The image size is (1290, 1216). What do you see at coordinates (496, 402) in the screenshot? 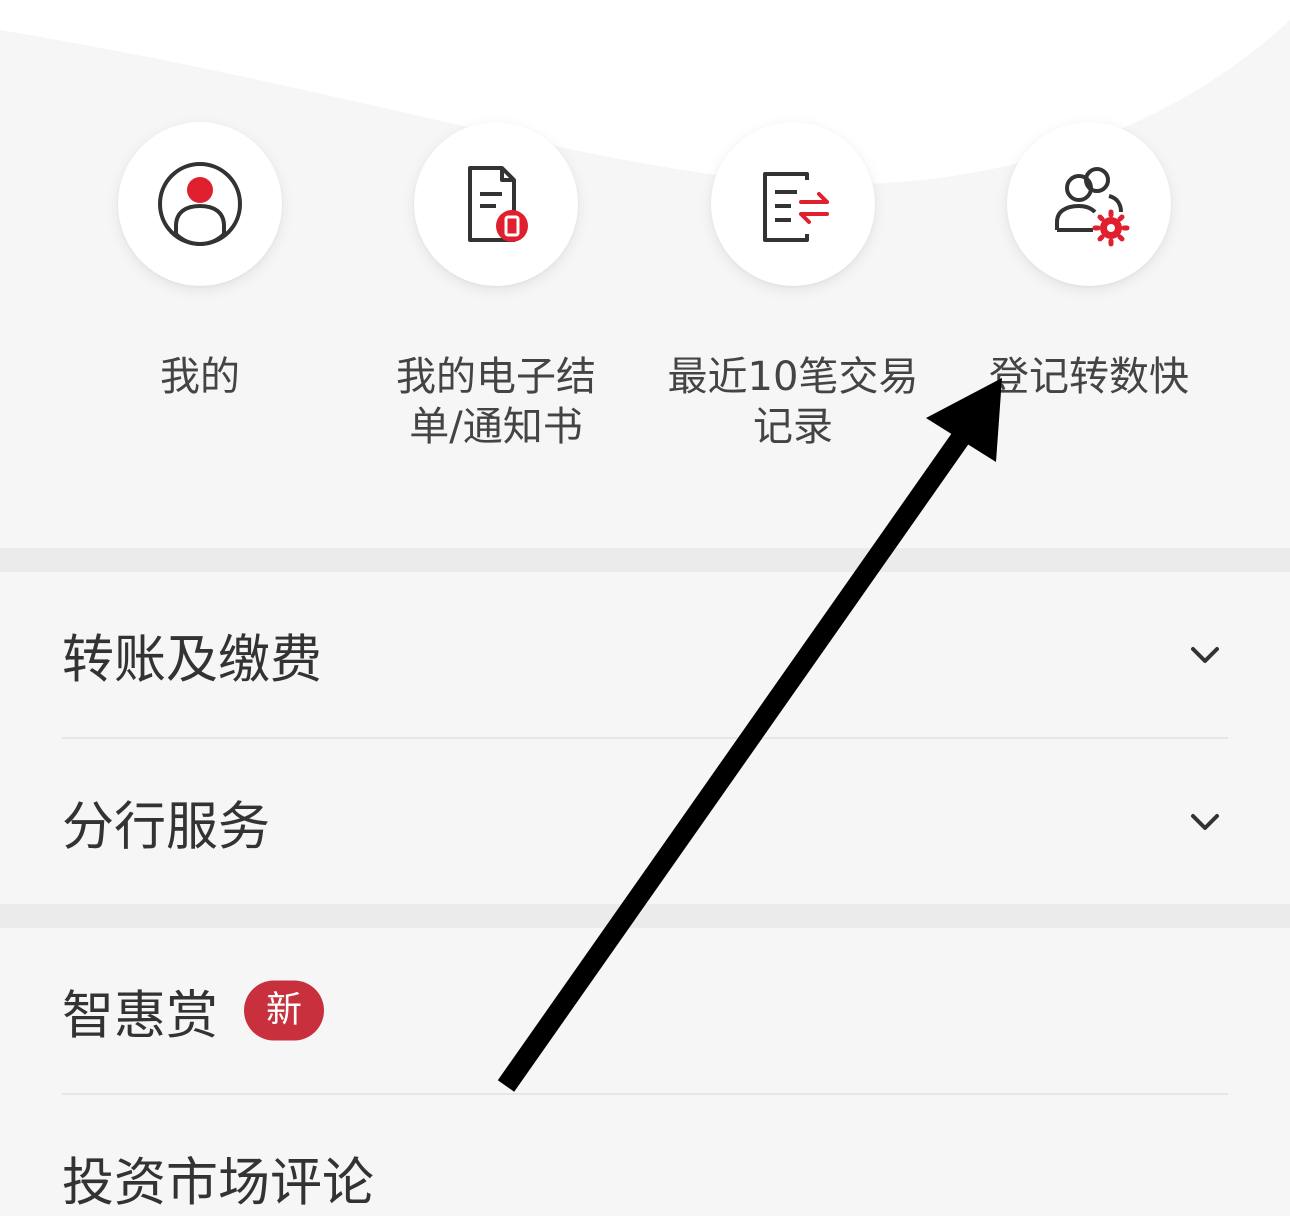
I see `quick-action-label: 我的电子结 单/通知书` at bounding box center [496, 402].